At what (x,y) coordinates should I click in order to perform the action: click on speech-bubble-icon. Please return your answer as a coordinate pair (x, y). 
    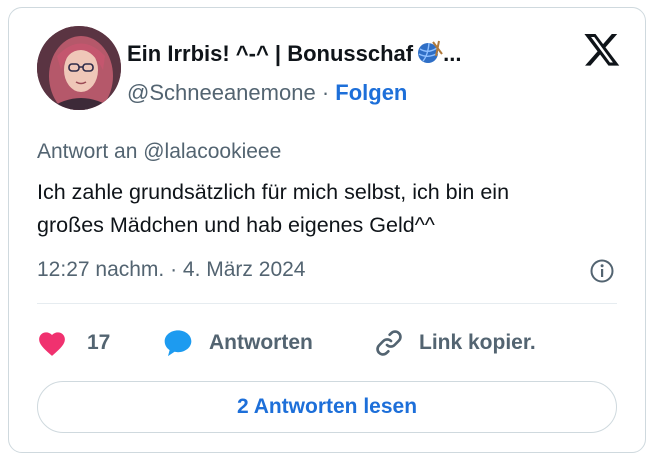
    Looking at the image, I should click on (178, 343).